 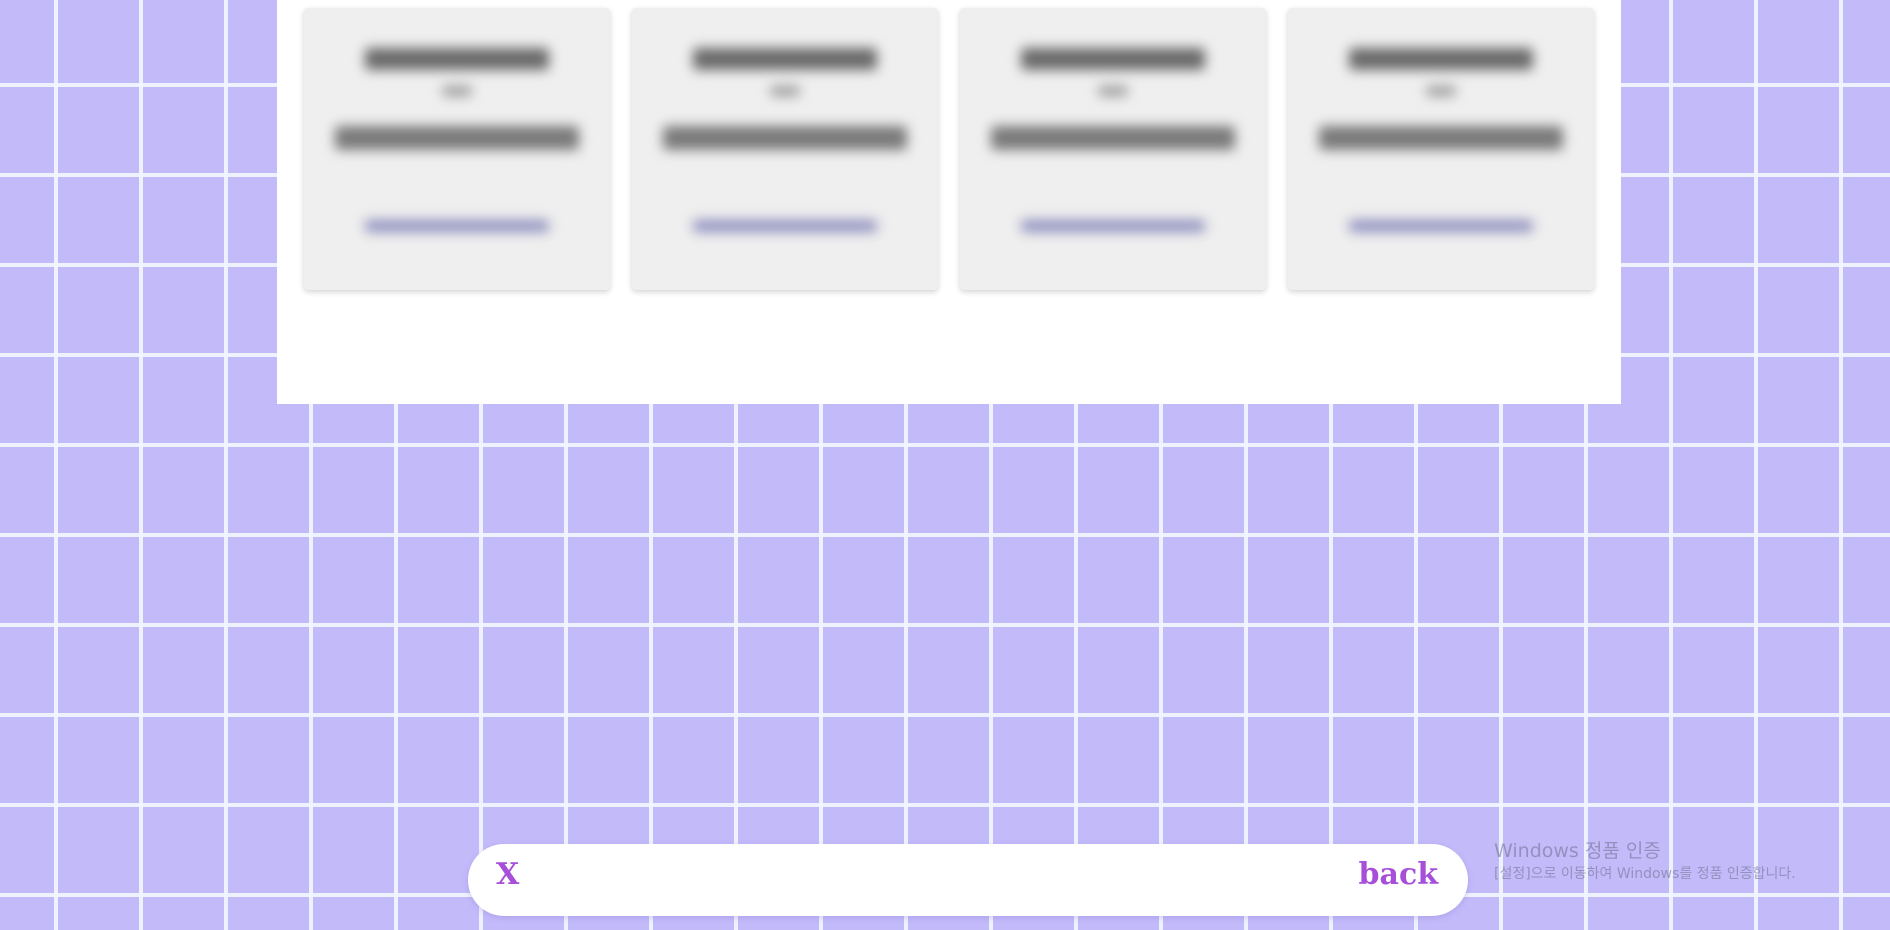 What do you see at coordinates (507, 874) in the screenshot?
I see `close-button: X` at bounding box center [507, 874].